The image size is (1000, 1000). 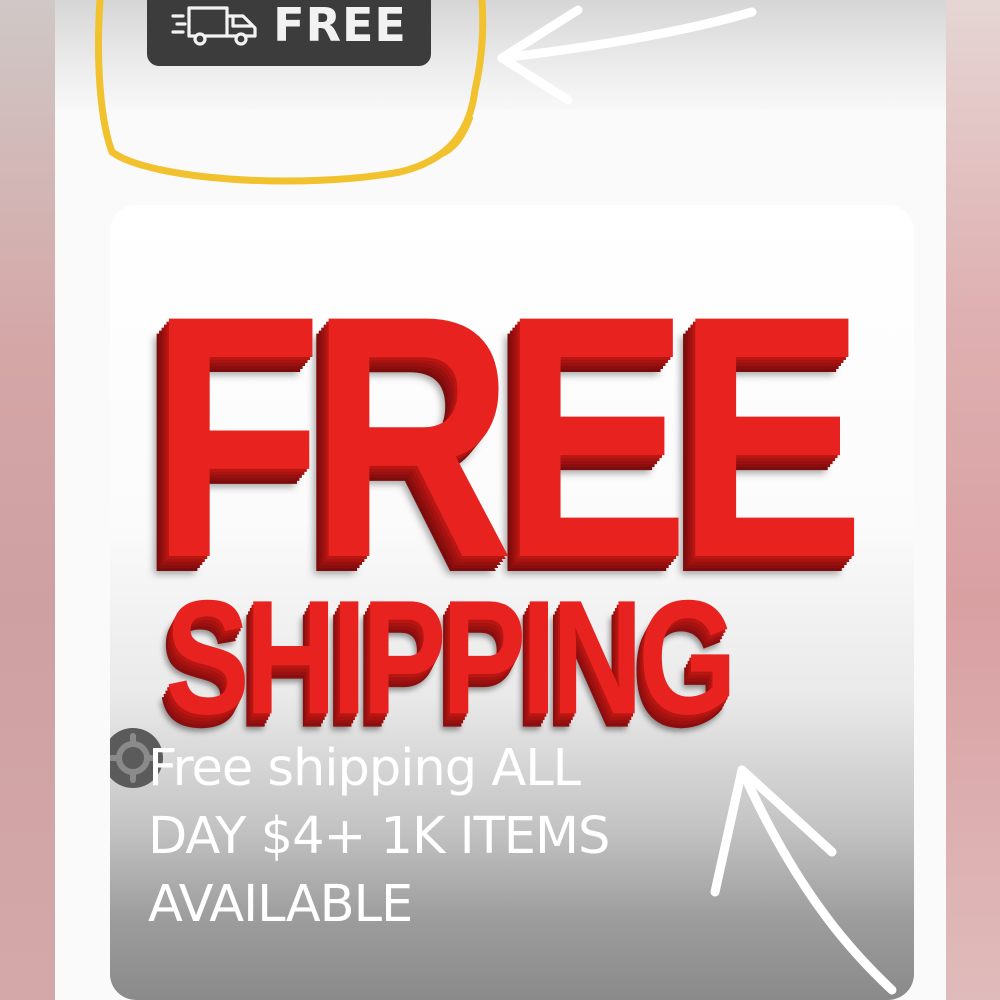 What do you see at coordinates (364, 768) in the screenshot?
I see `caption-line-1: Free shipping ALL` at bounding box center [364, 768].